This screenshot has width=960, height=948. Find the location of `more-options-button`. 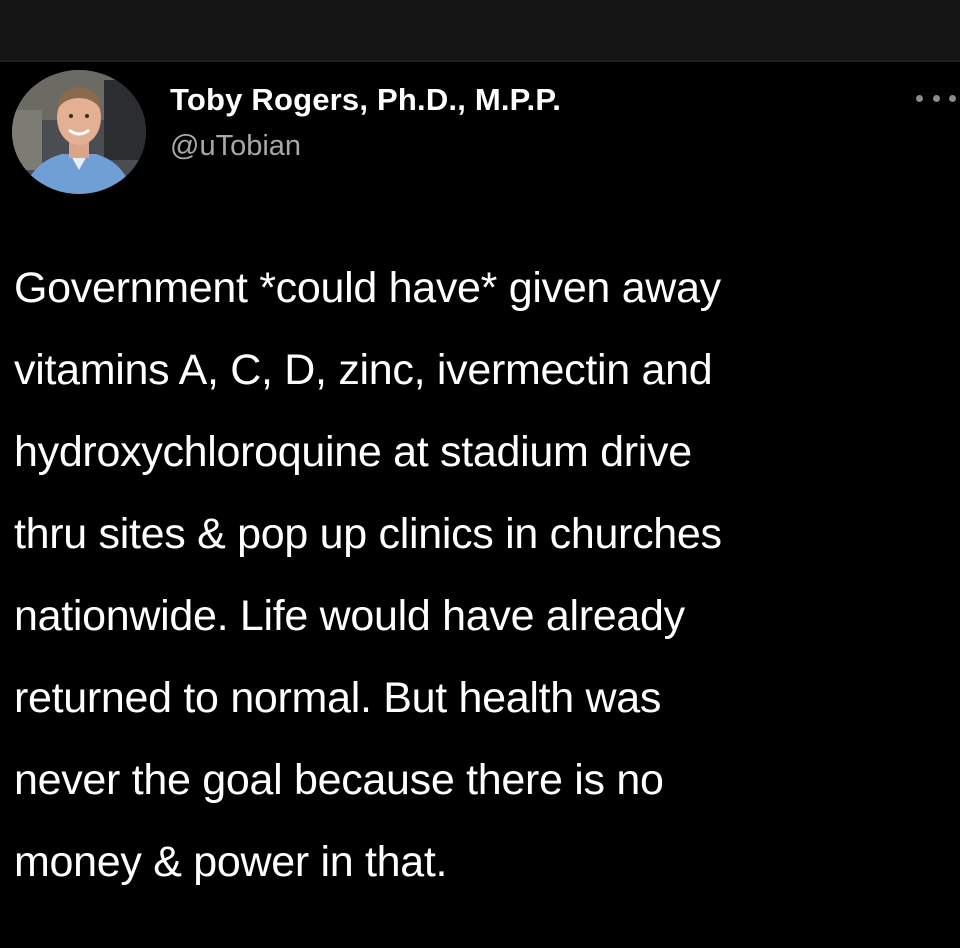

more-options-button is located at coordinates (936, 98).